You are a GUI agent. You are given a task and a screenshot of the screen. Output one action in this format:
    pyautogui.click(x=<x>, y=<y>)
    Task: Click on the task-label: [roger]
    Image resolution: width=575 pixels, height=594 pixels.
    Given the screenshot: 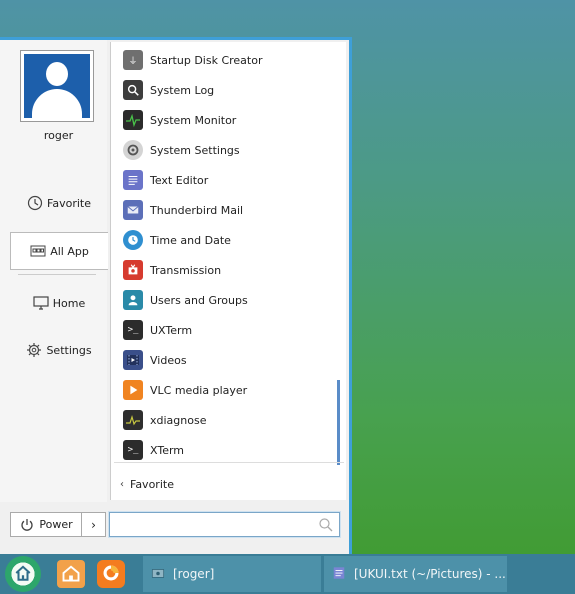 What is the action you would take?
    pyautogui.click(x=194, y=574)
    